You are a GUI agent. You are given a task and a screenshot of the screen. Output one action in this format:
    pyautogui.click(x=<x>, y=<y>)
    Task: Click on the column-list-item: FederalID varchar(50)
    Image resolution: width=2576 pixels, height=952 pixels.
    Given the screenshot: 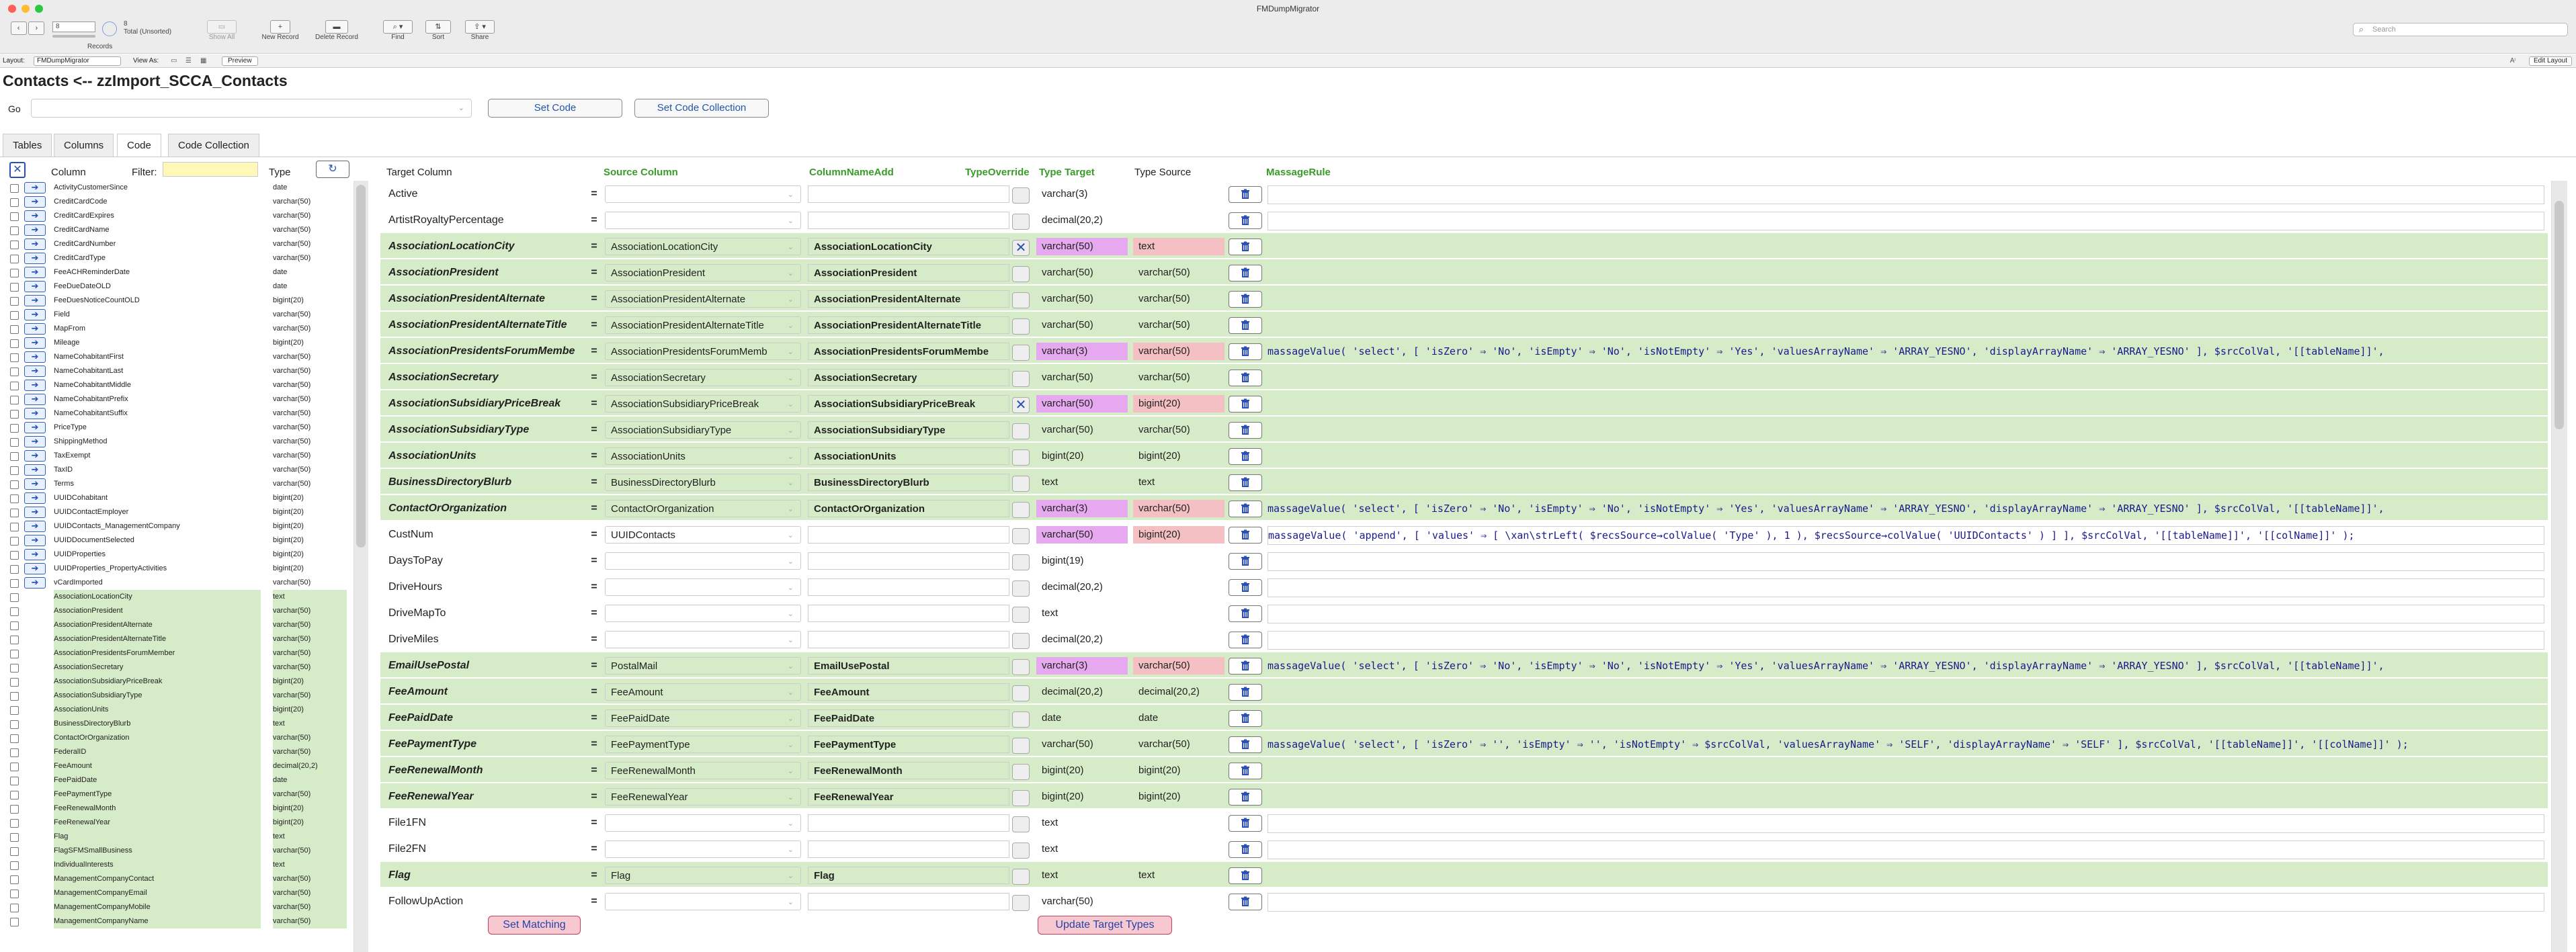 What is the action you would take?
    pyautogui.click(x=176, y=752)
    